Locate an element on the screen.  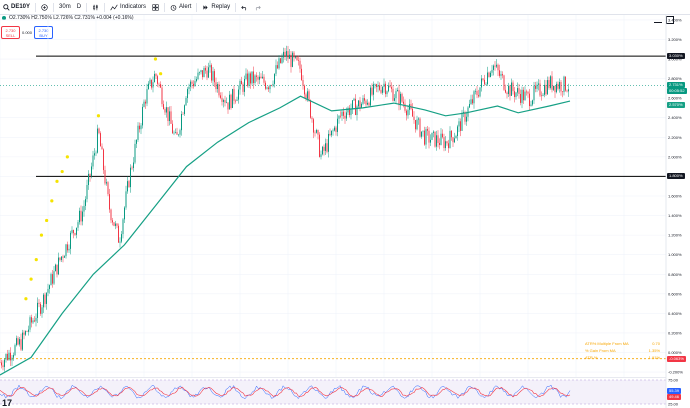
oscillator-signal-line is located at coordinates (285, 392).